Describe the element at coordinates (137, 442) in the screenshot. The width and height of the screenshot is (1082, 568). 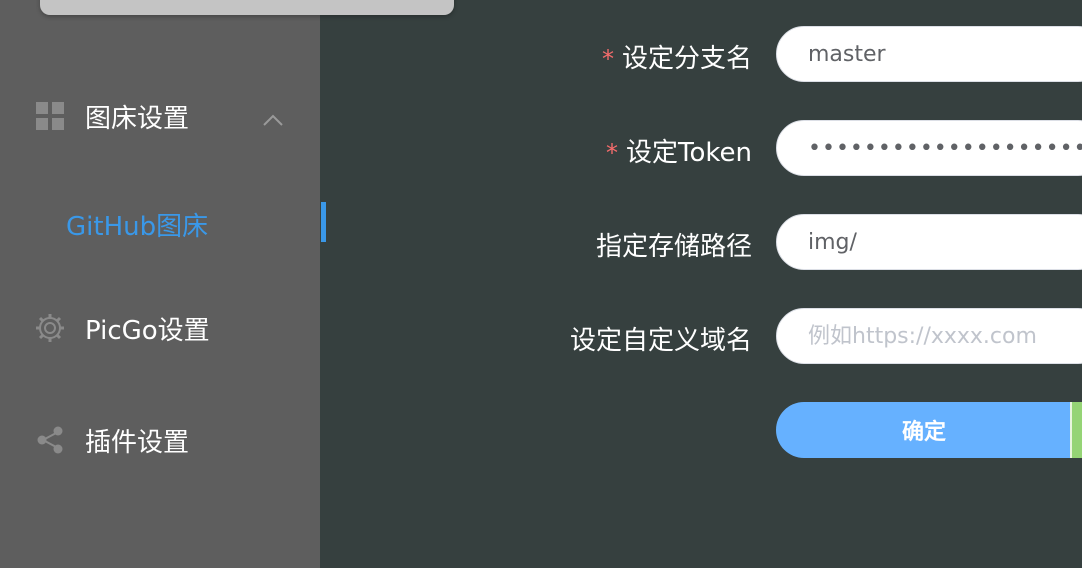
I see `sidebar-item-label: 插件设置` at that location.